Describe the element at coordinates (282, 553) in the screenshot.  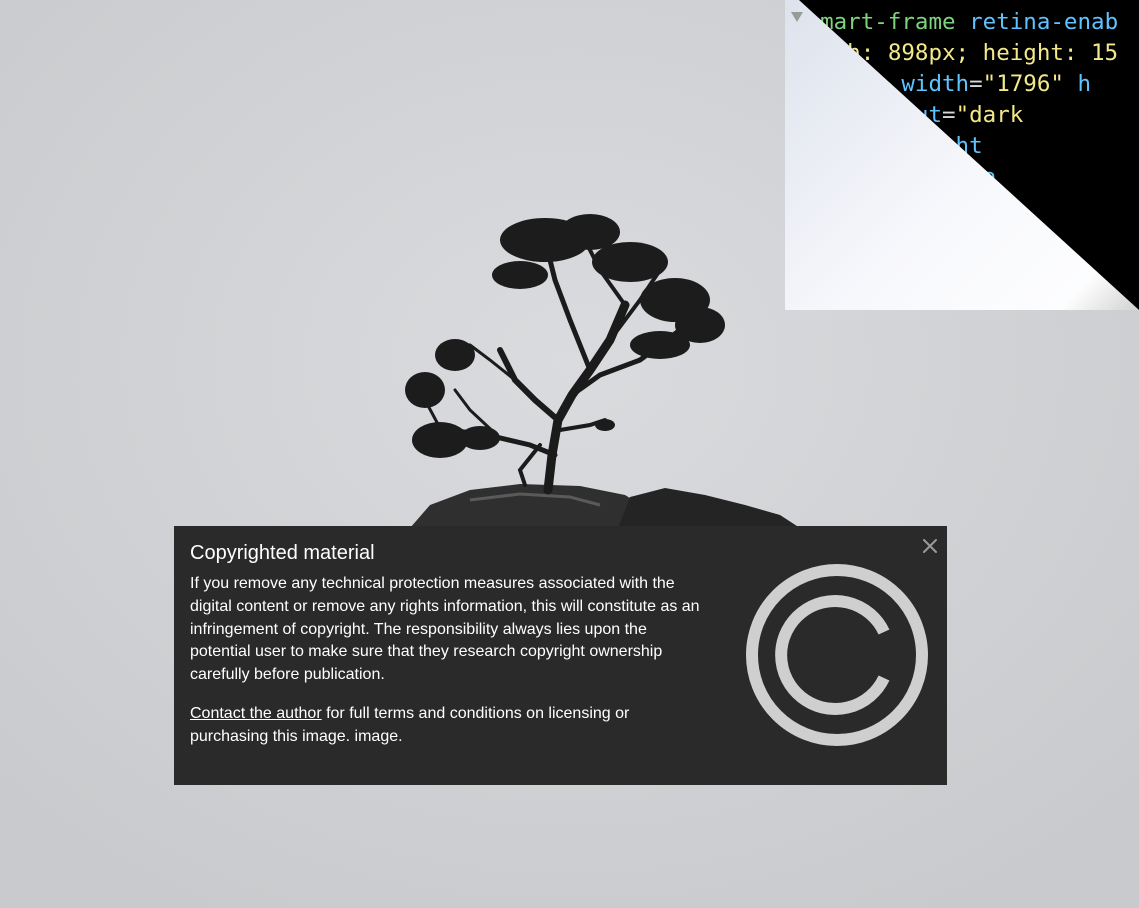
I see `dialog-title: Copyrighted material` at that location.